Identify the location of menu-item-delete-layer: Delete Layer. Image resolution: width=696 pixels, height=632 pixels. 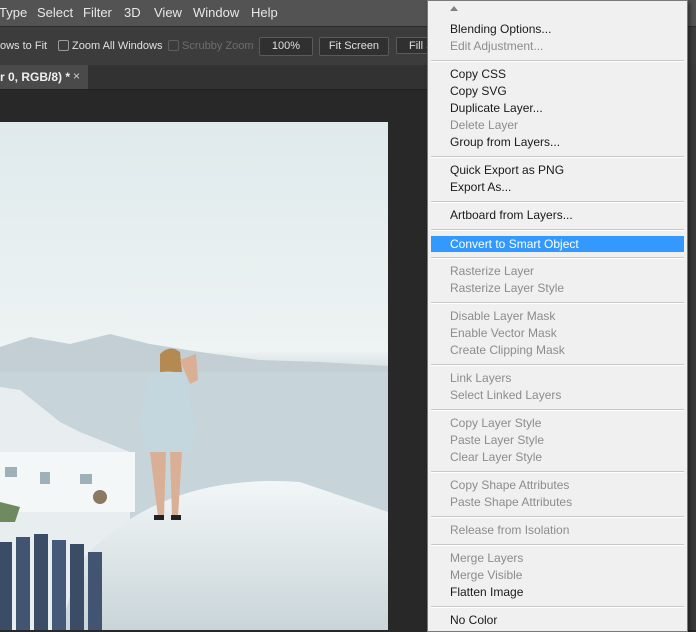
(557, 125).